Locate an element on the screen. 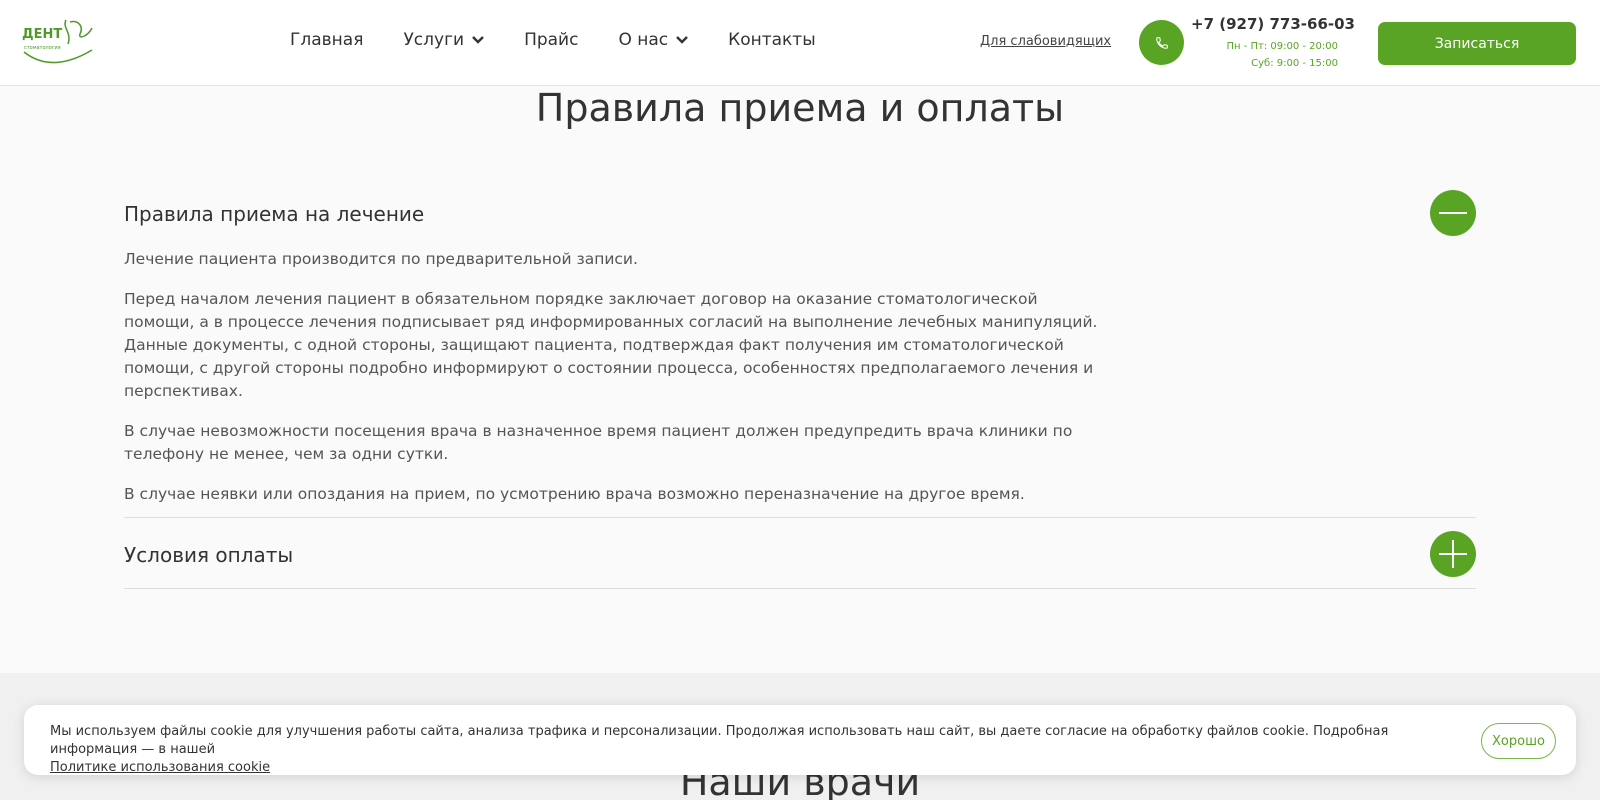 Image resolution: width=1600 pixels, height=800 pixels. phone-button is located at coordinates (1161, 42).